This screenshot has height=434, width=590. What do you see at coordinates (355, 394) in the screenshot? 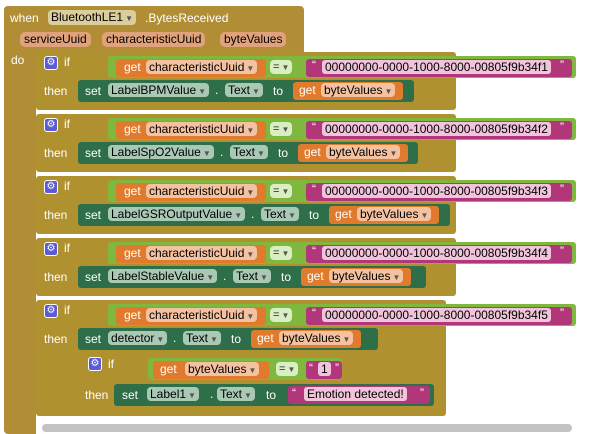
I see `nested-message: Emotion detected!` at bounding box center [355, 394].